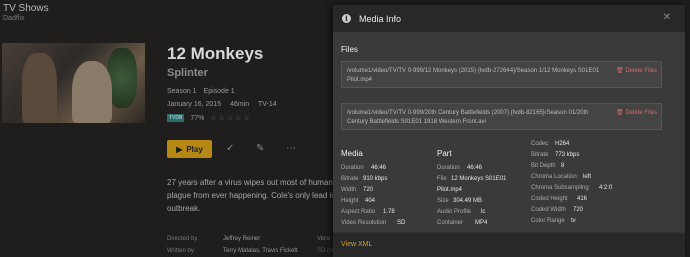 This screenshot has width=690, height=257. Describe the element at coordinates (509, 244) in the screenshot. I see `modal-footer: View XML` at that location.